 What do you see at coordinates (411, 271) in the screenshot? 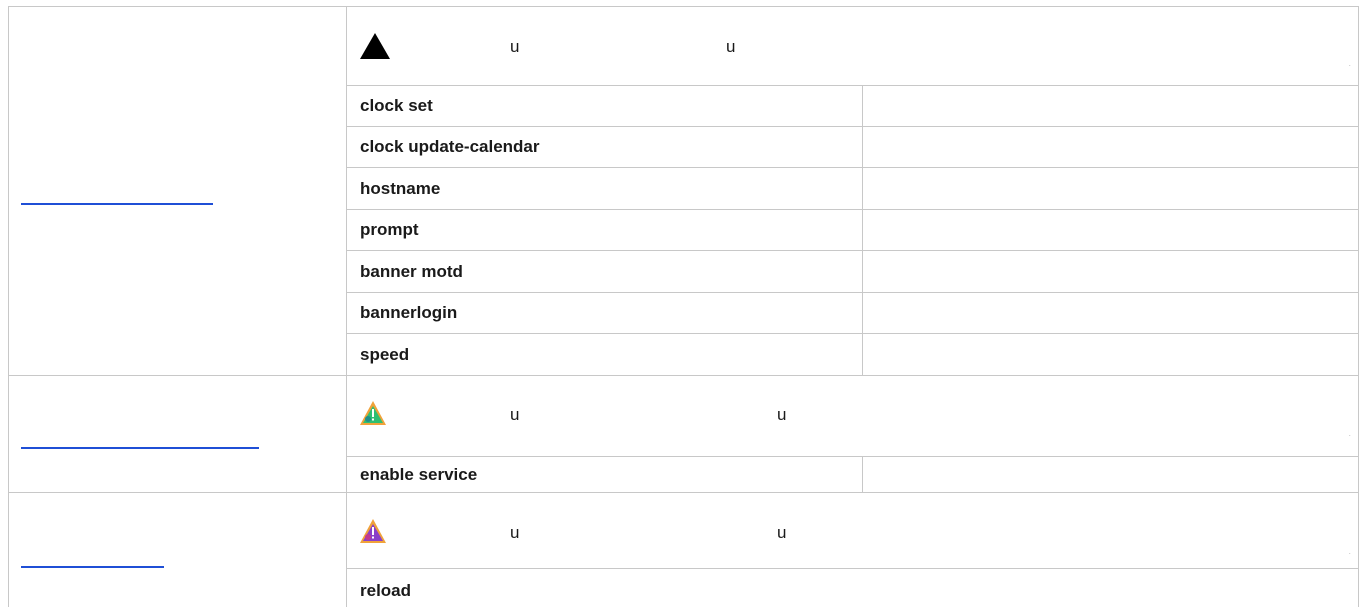
I see `command-banner-motd: banner motd` at bounding box center [411, 271].